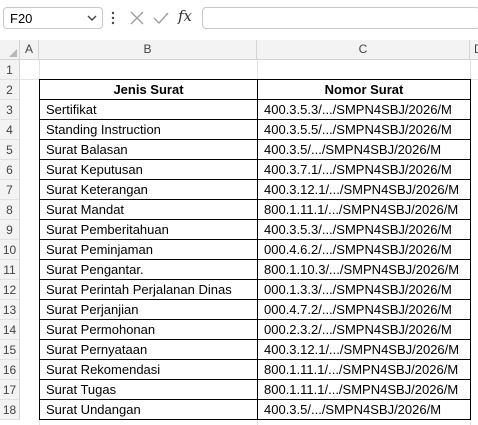 This screenshot has height=425, width=478. I want to click on cell-nomor-surat: 000.2.3.2/.../SMPN4SBJ/2026/M, so click(364, 329).